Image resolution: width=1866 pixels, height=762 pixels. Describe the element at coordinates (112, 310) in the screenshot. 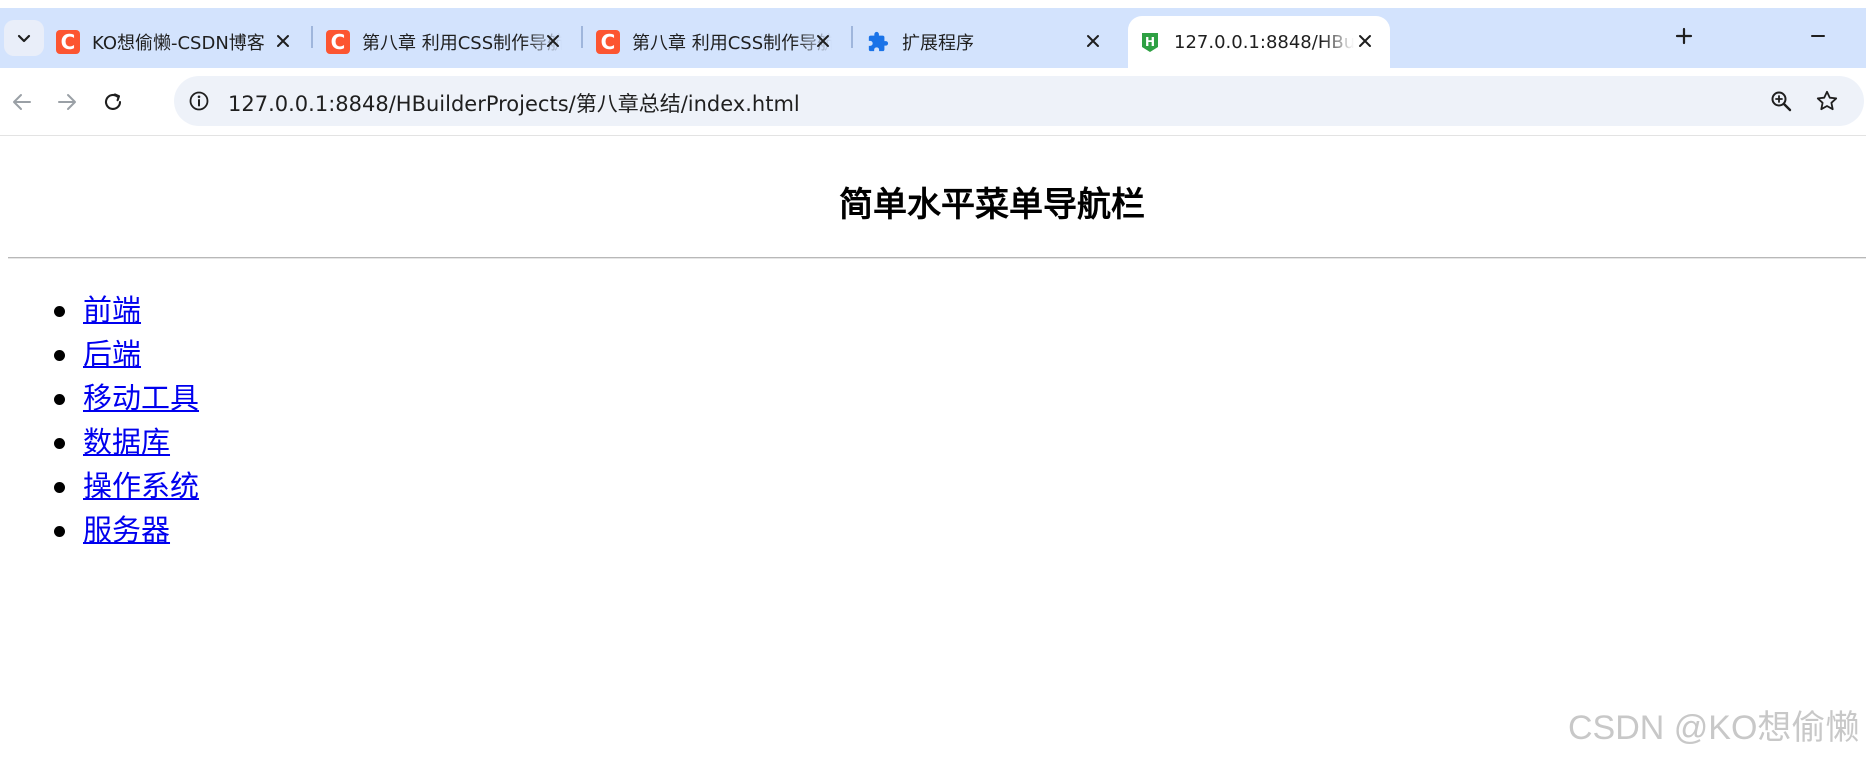

I see `menu-link-frontend: 前端` at that location.